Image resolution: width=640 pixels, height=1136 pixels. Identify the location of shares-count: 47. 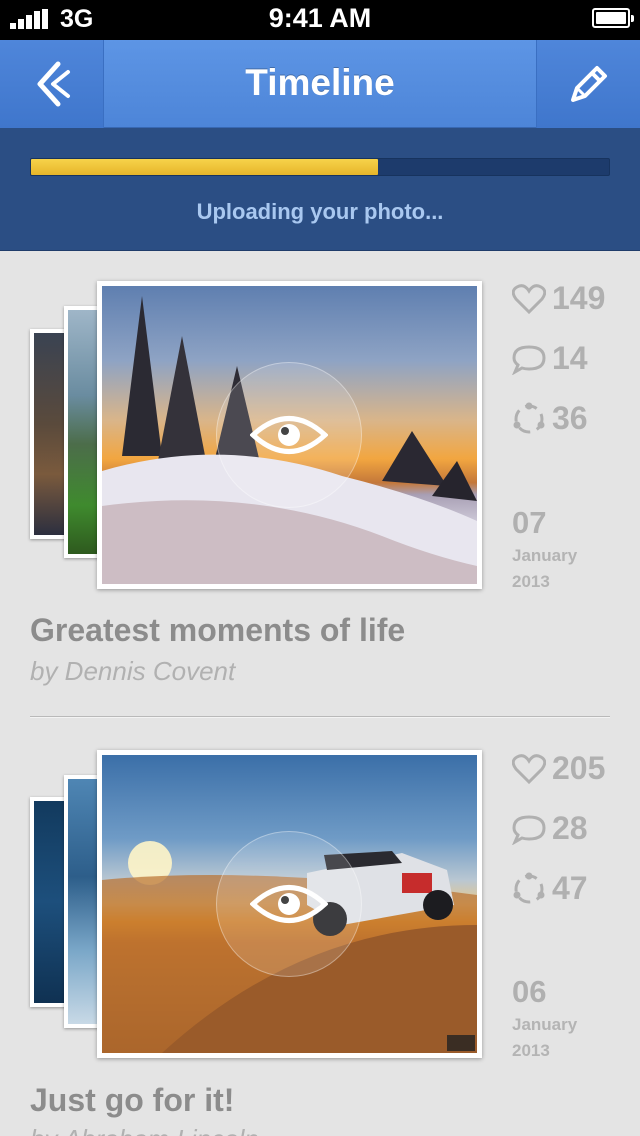
(550, 888).